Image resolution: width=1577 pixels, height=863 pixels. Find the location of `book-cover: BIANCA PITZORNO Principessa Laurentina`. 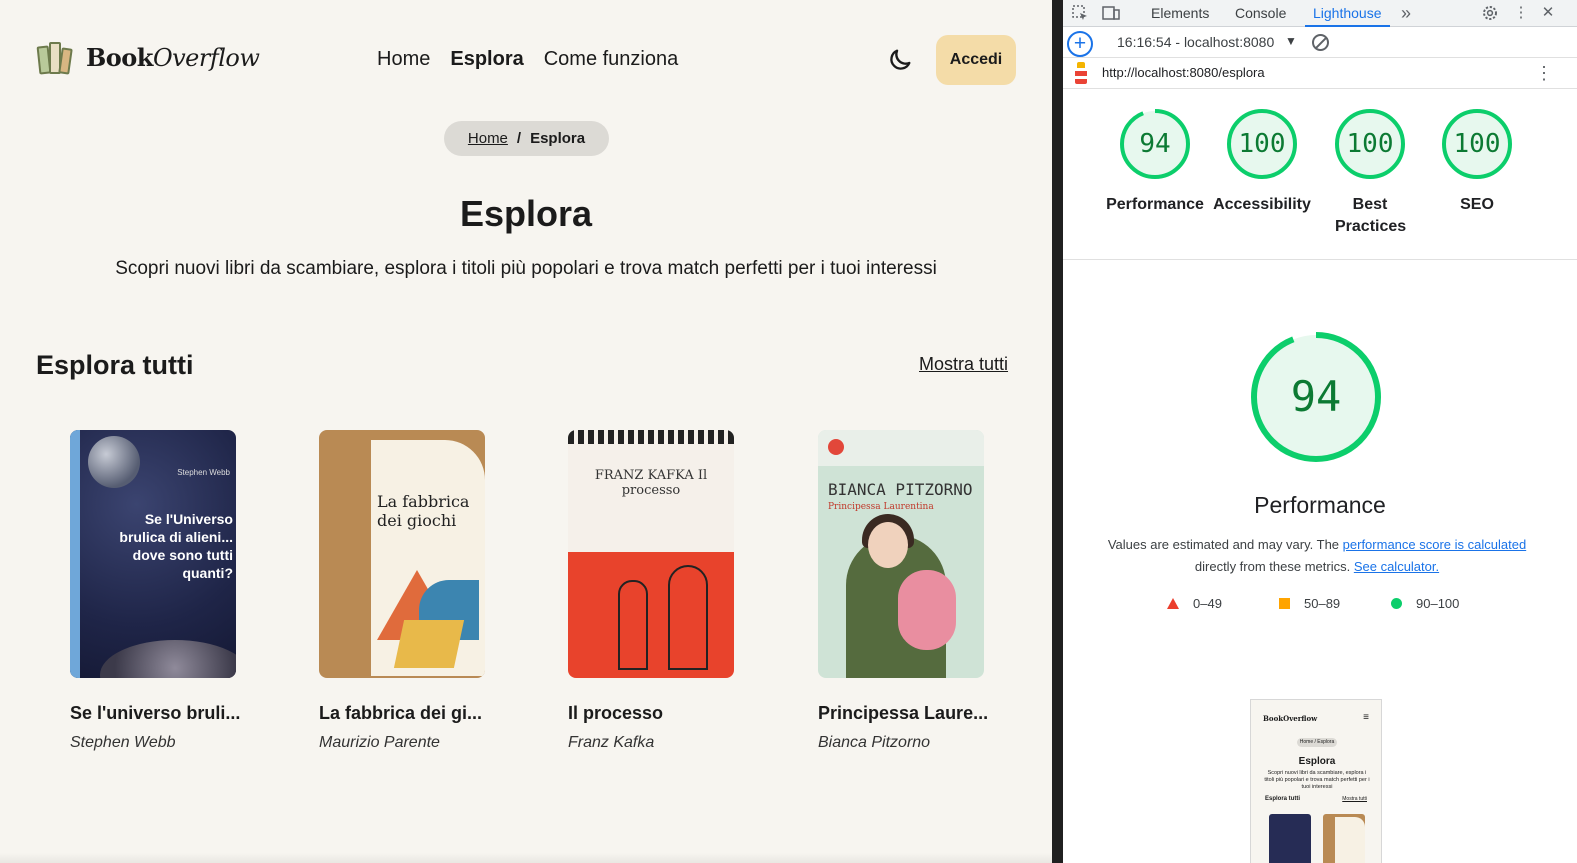

book-cover: BIANCA PITZORNO Principessa Laurentina is located at coordinates (901, 554).